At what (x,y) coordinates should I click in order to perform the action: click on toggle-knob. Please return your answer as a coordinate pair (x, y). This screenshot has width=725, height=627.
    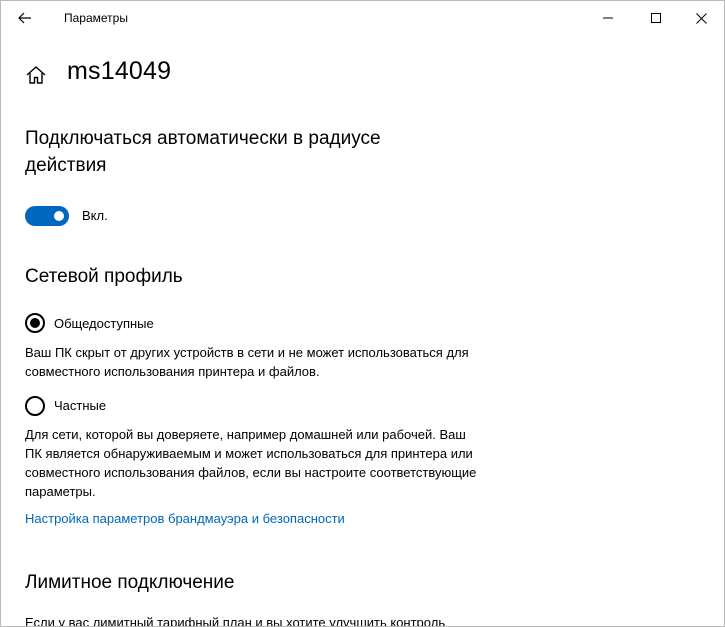
    Looking at the image, I should click on (59, 216).